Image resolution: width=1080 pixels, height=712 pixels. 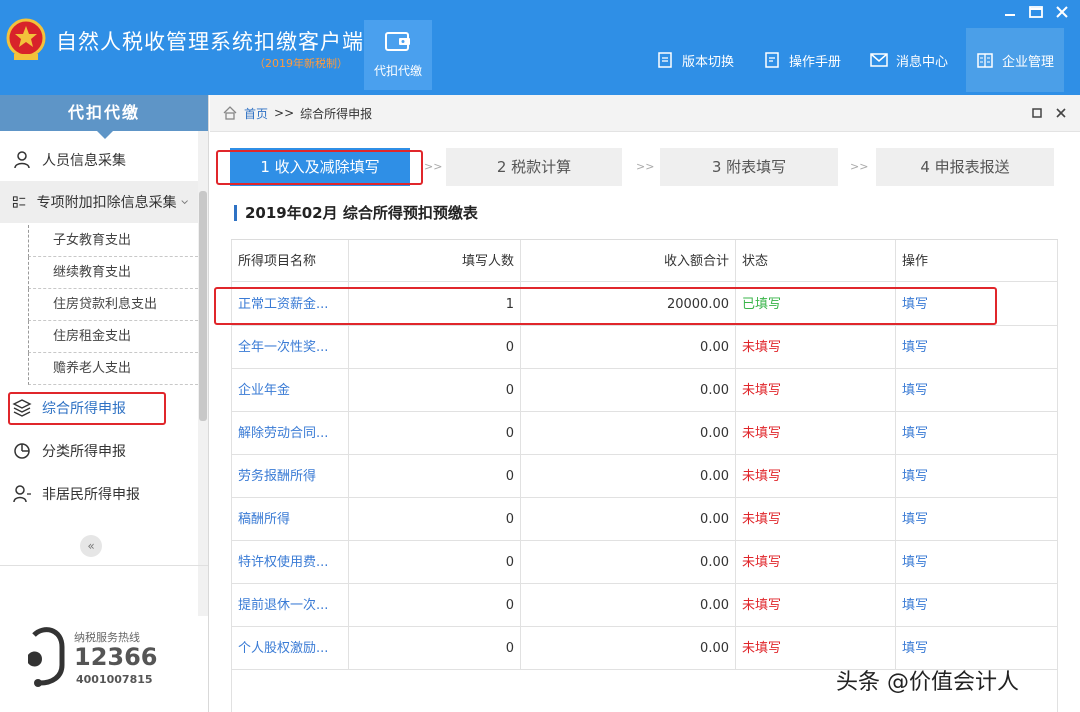 What do you see at coordinates (1037, 112) in the screenshot?
I see `restore-icon` at bounding box center [1037, 112].